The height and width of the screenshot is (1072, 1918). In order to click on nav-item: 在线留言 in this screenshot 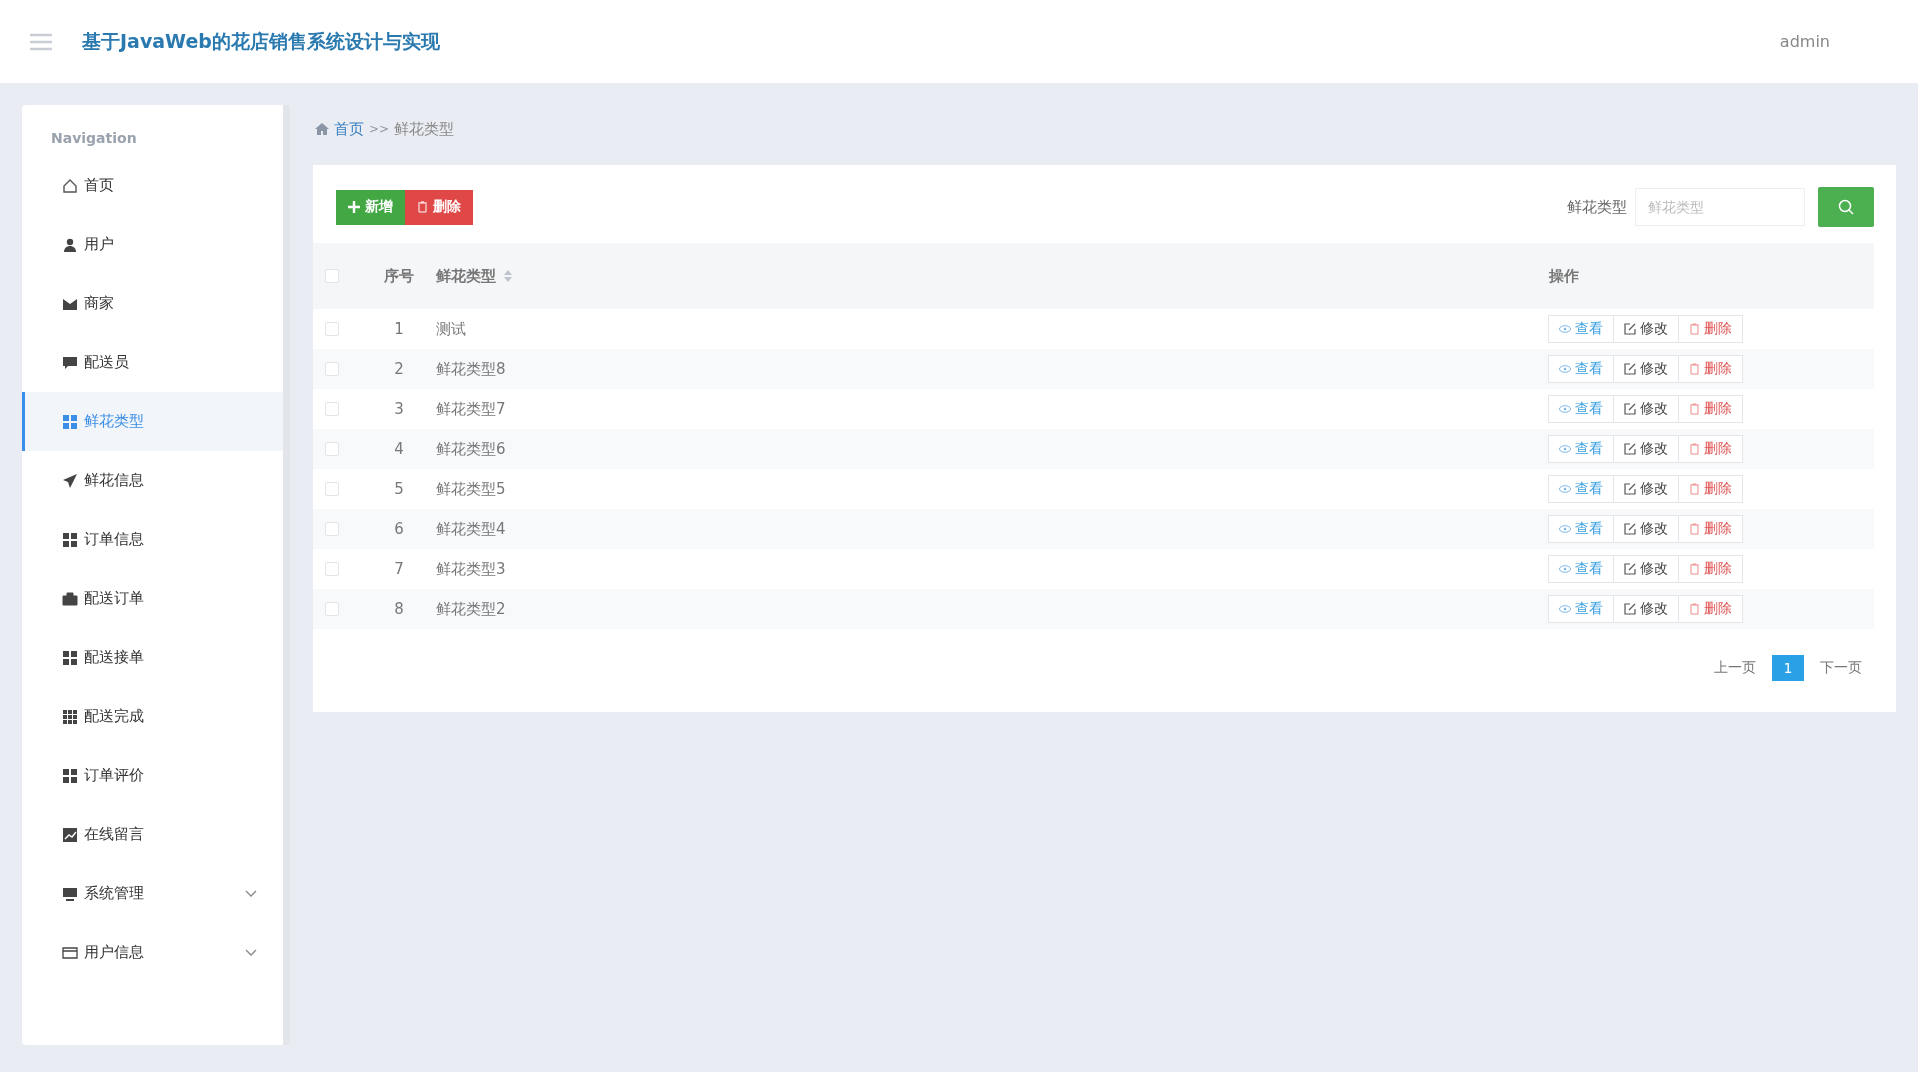, I will do `click(152, 834)`.